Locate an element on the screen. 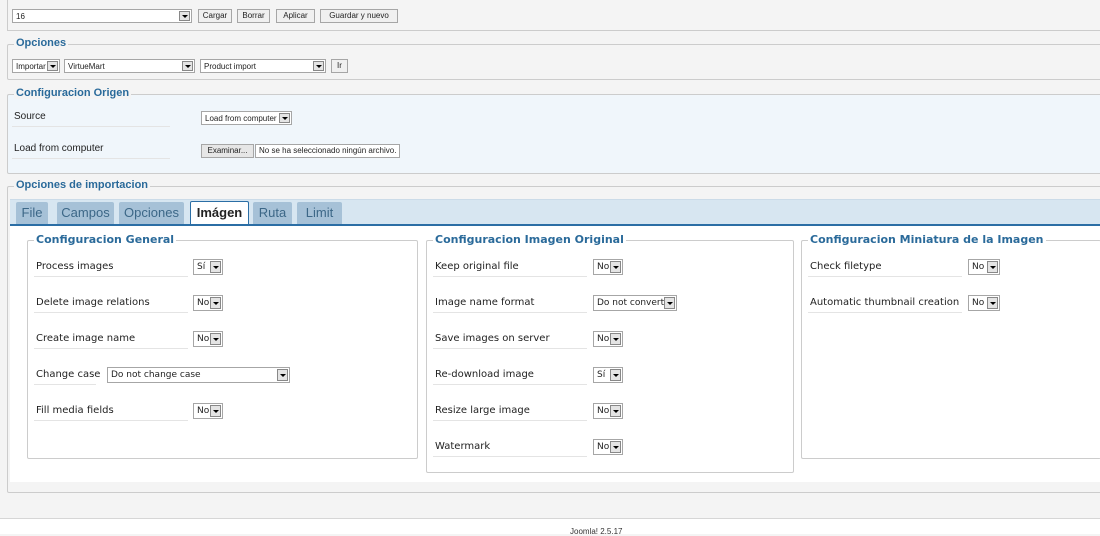  fill-media-fields-select: No is located at coordinates (208, 411).